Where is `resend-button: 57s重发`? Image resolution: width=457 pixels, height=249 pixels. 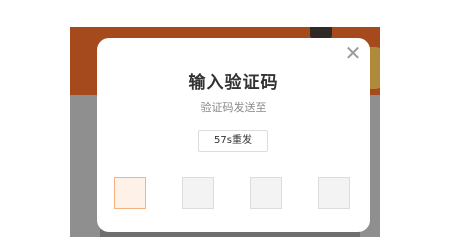 resend-button: 57s重发 is located at coordinates (233, 141).